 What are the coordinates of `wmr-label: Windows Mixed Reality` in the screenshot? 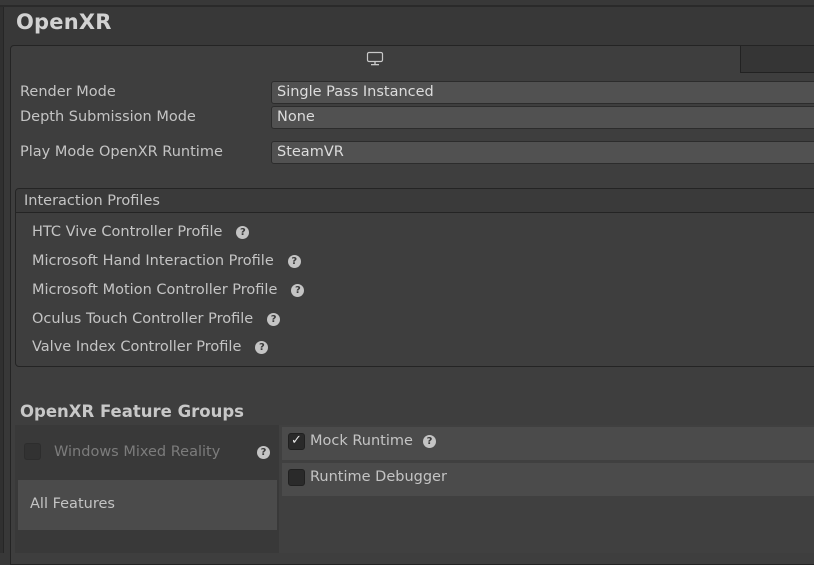 It's located at (137, 452).